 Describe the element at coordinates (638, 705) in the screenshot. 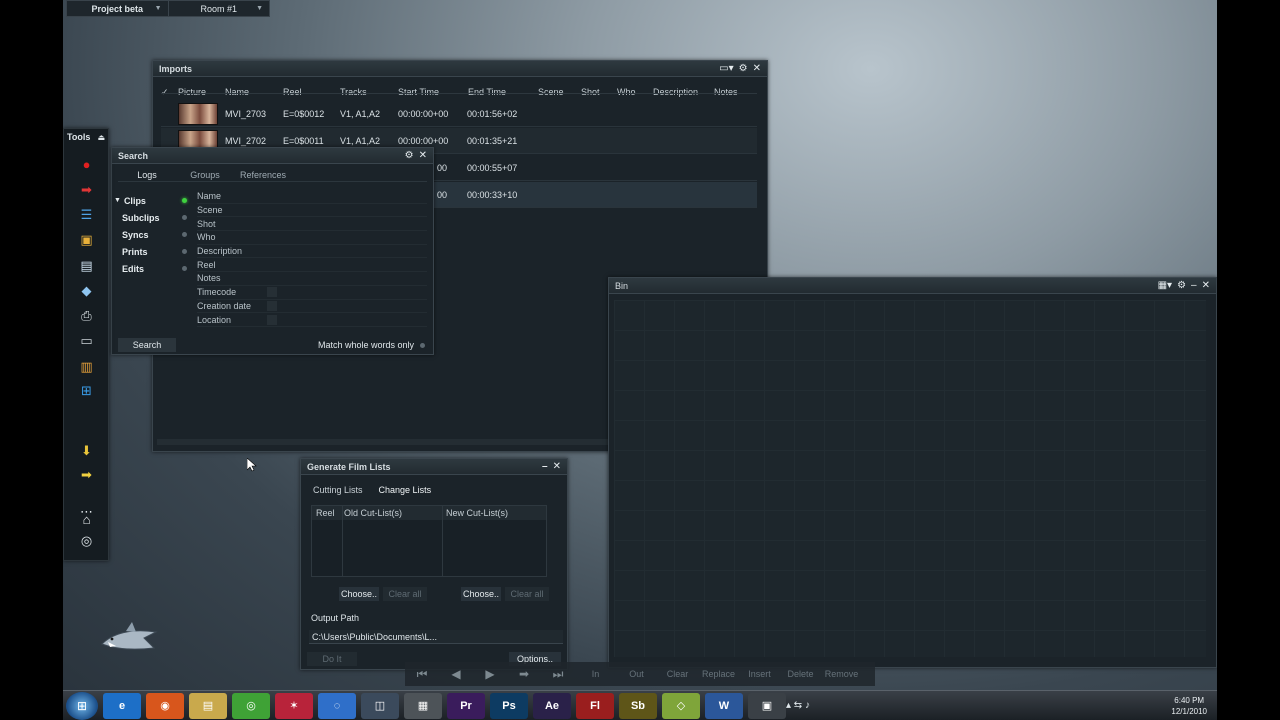

I see `taskbar-app-button: Sb` at that location.